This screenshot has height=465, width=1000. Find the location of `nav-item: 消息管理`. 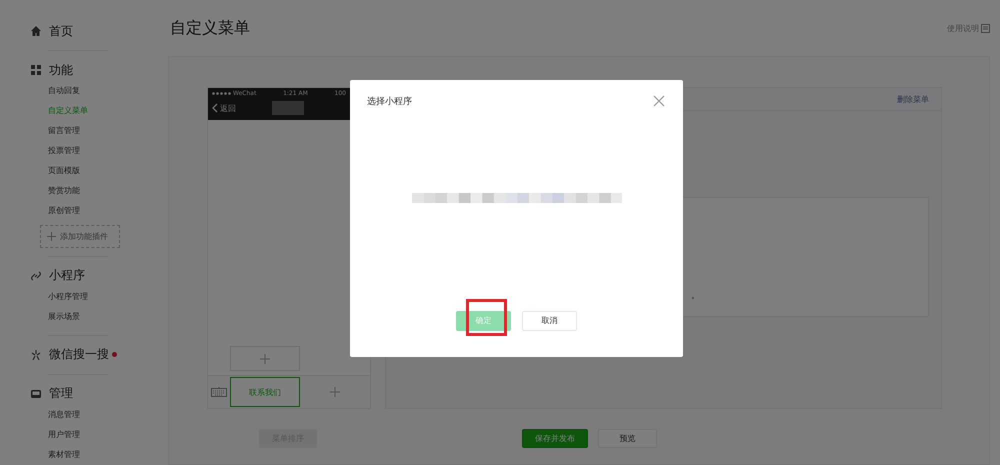

nav-item: 消息管理 is located at coordinates (98, 414).